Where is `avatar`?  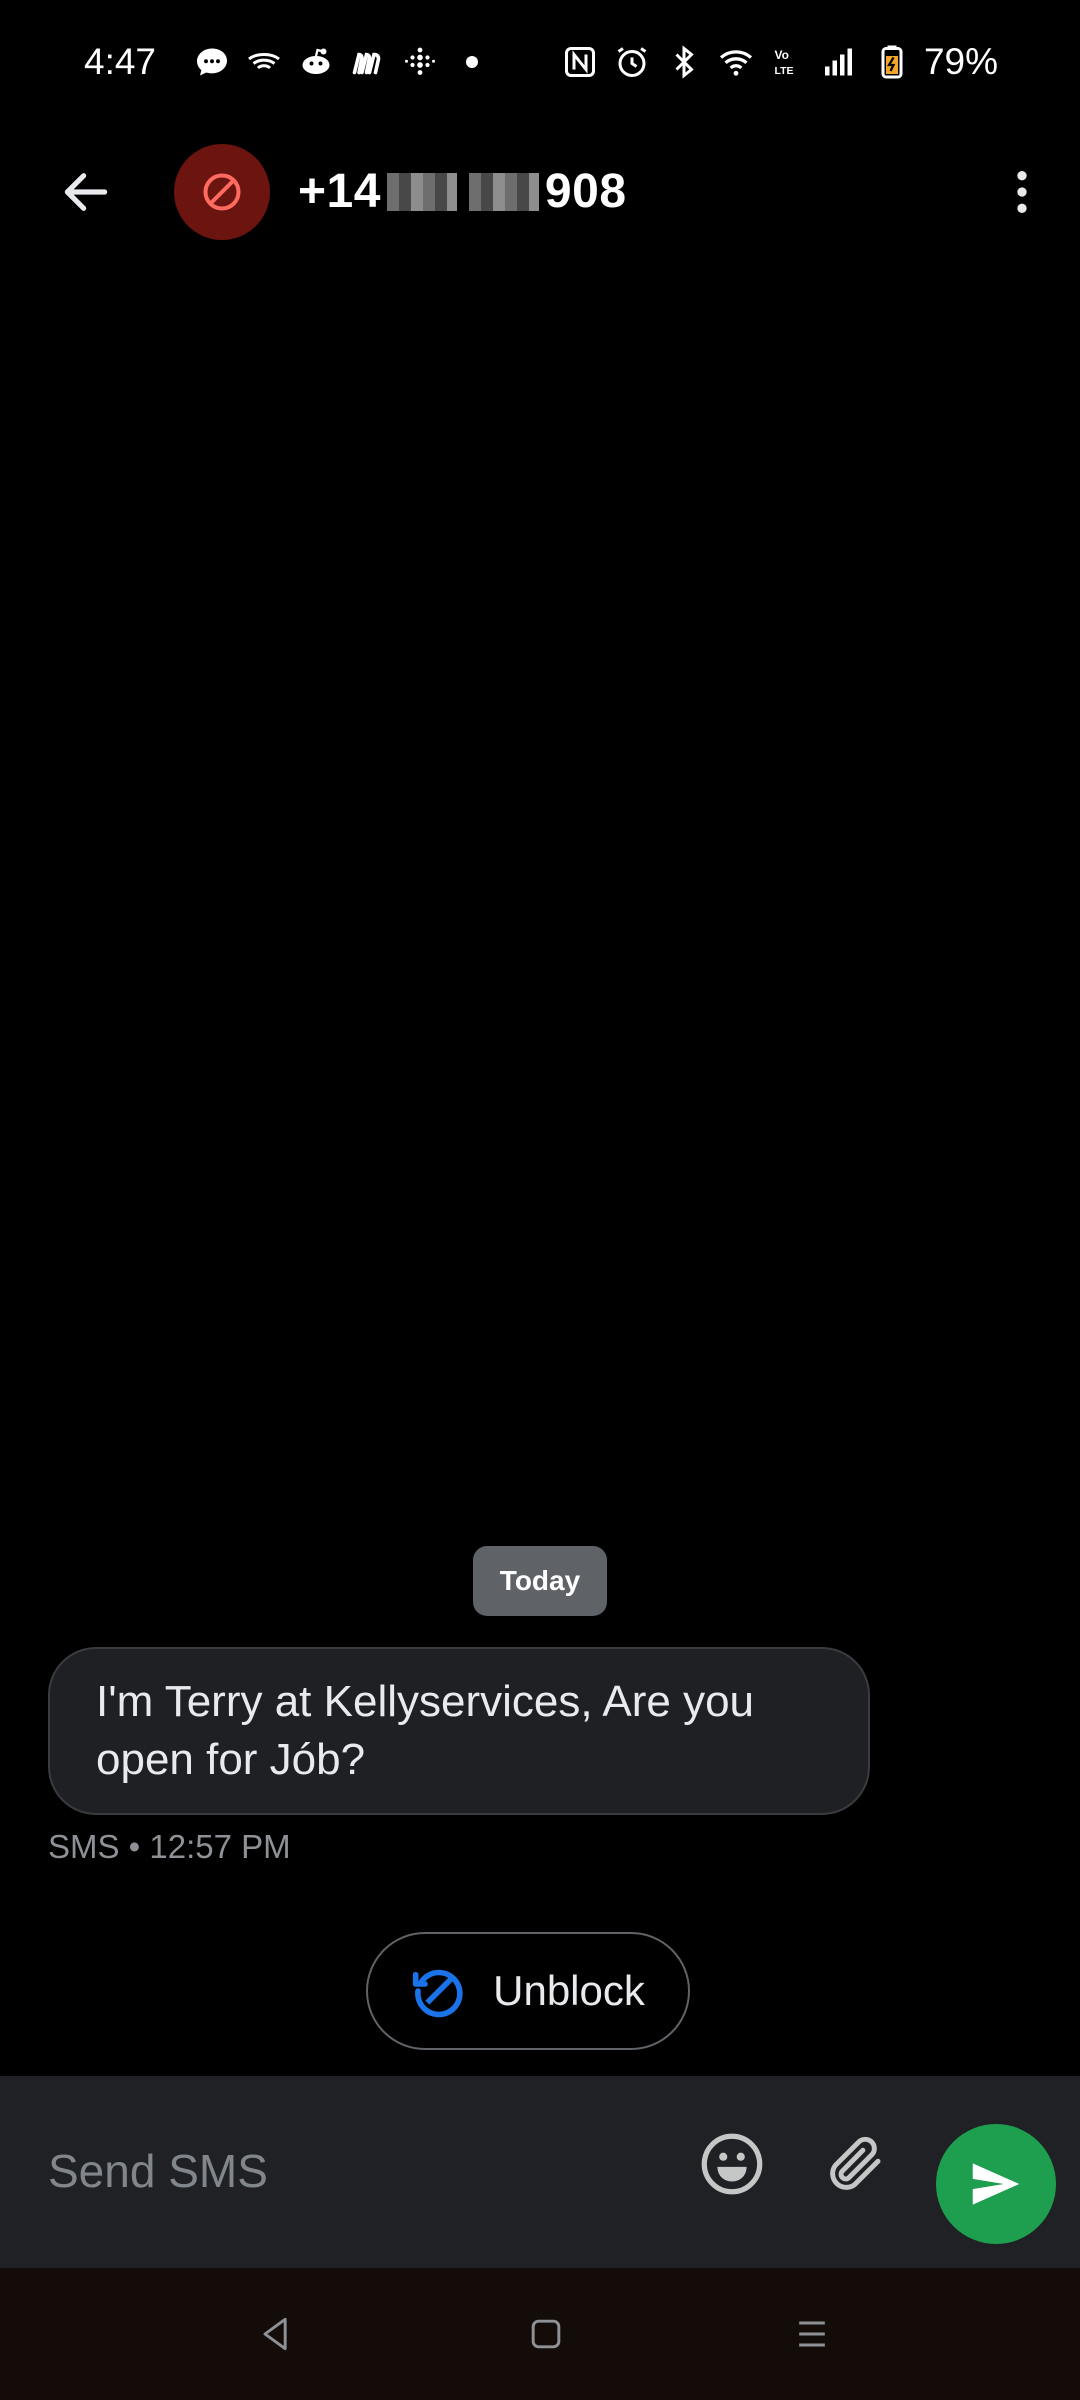 avatar is located at coordinates (222, 192).